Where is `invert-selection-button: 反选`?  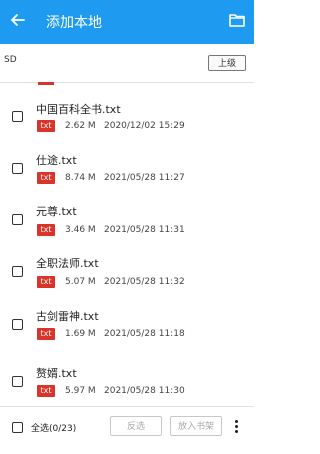 invert-selection-button: 反选 is located at coordinates (136, 426).